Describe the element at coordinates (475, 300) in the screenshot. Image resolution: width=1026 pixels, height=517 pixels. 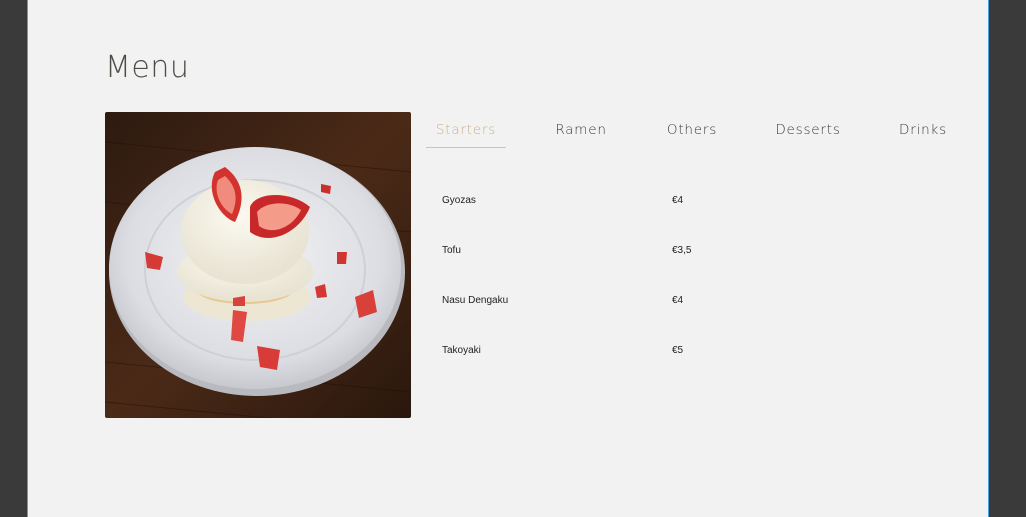
I see `menu-item-name: Nasu Dengaku` at that location.